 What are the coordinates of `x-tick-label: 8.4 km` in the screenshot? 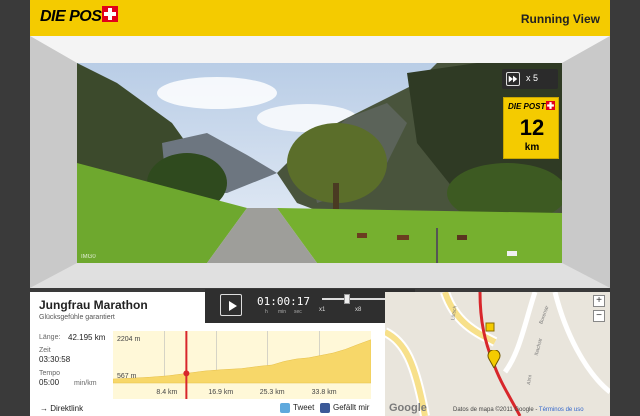 It's located at (166, 392).